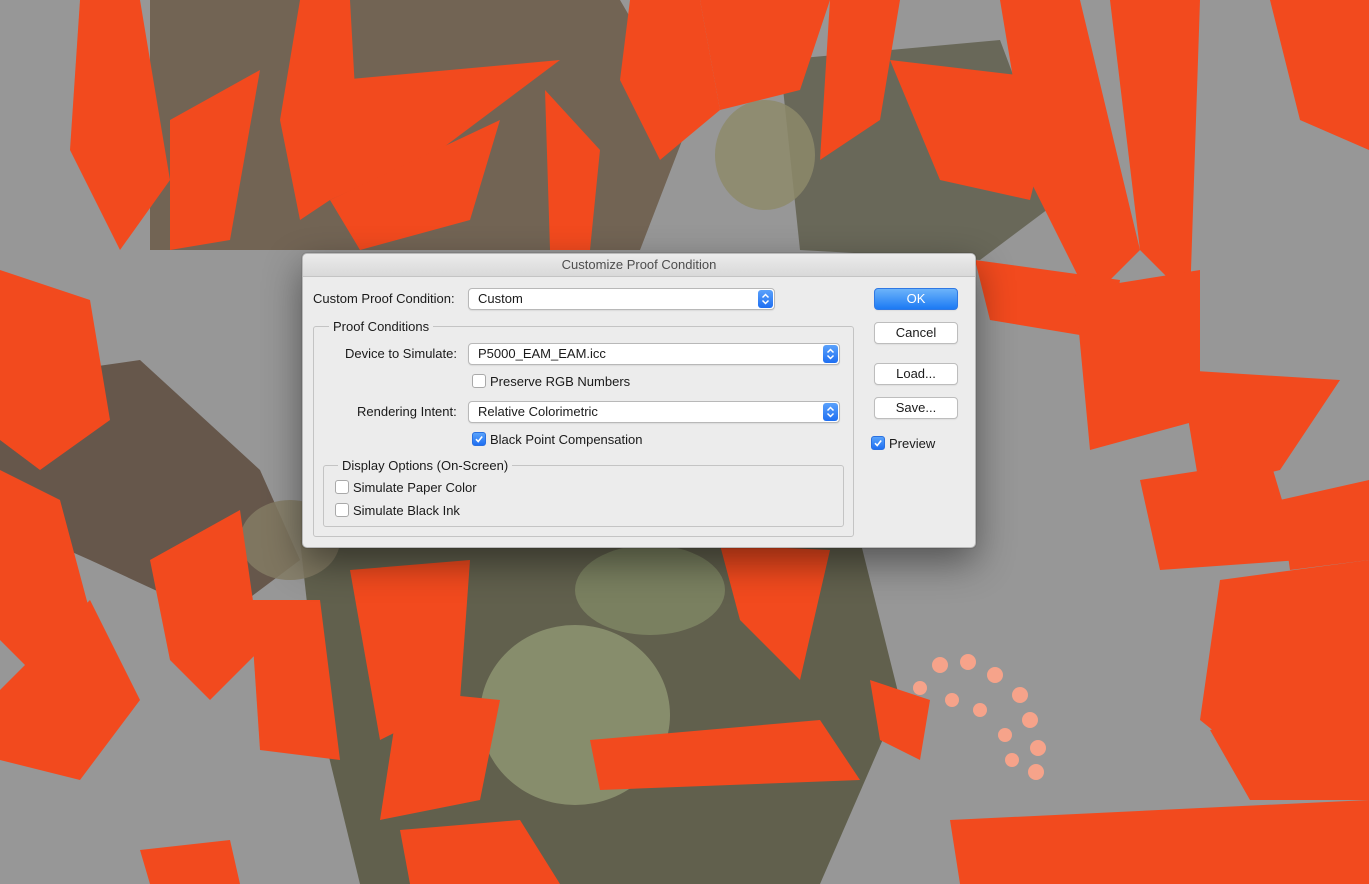 This screenshot has width=1369, height=884. Describe the element at coordinates (500, 298) in the screenshot. I see `custom-proof-condition-value: Custom` at that location.